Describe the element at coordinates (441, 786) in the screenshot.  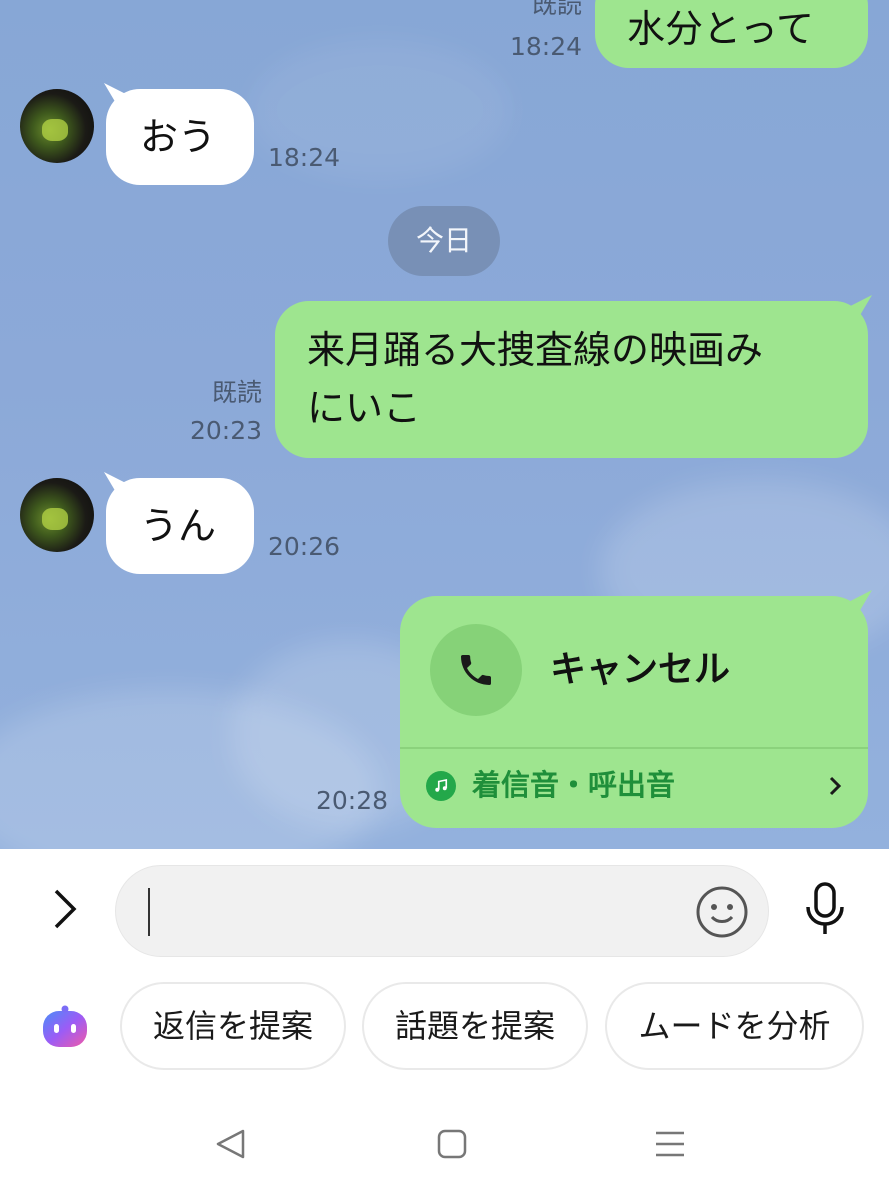
I see `music-note-icon` at that location.